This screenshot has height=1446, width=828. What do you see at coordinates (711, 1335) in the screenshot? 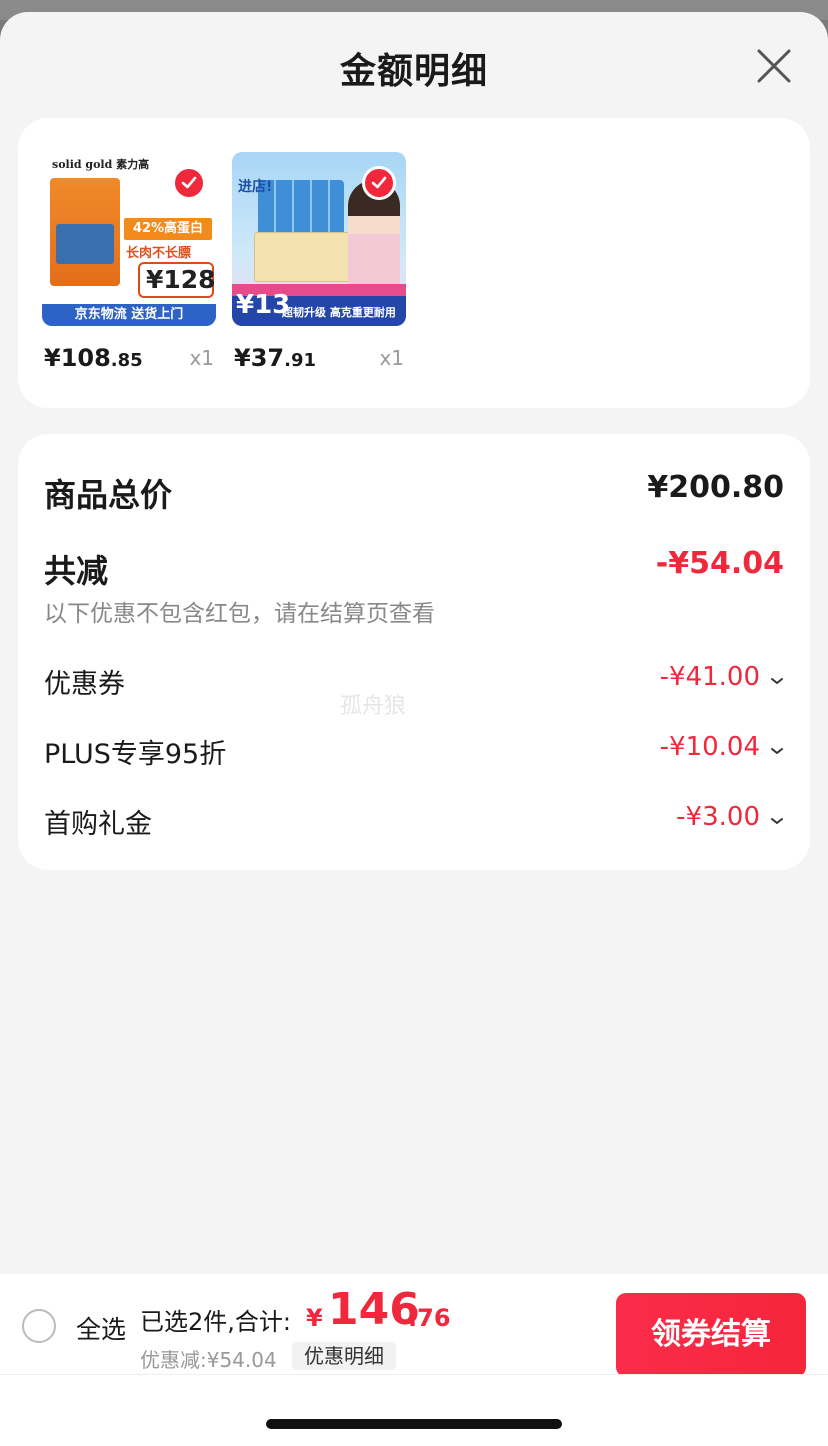
I see `checkout-button: 领券结算` at bounding box center [711, 1335].